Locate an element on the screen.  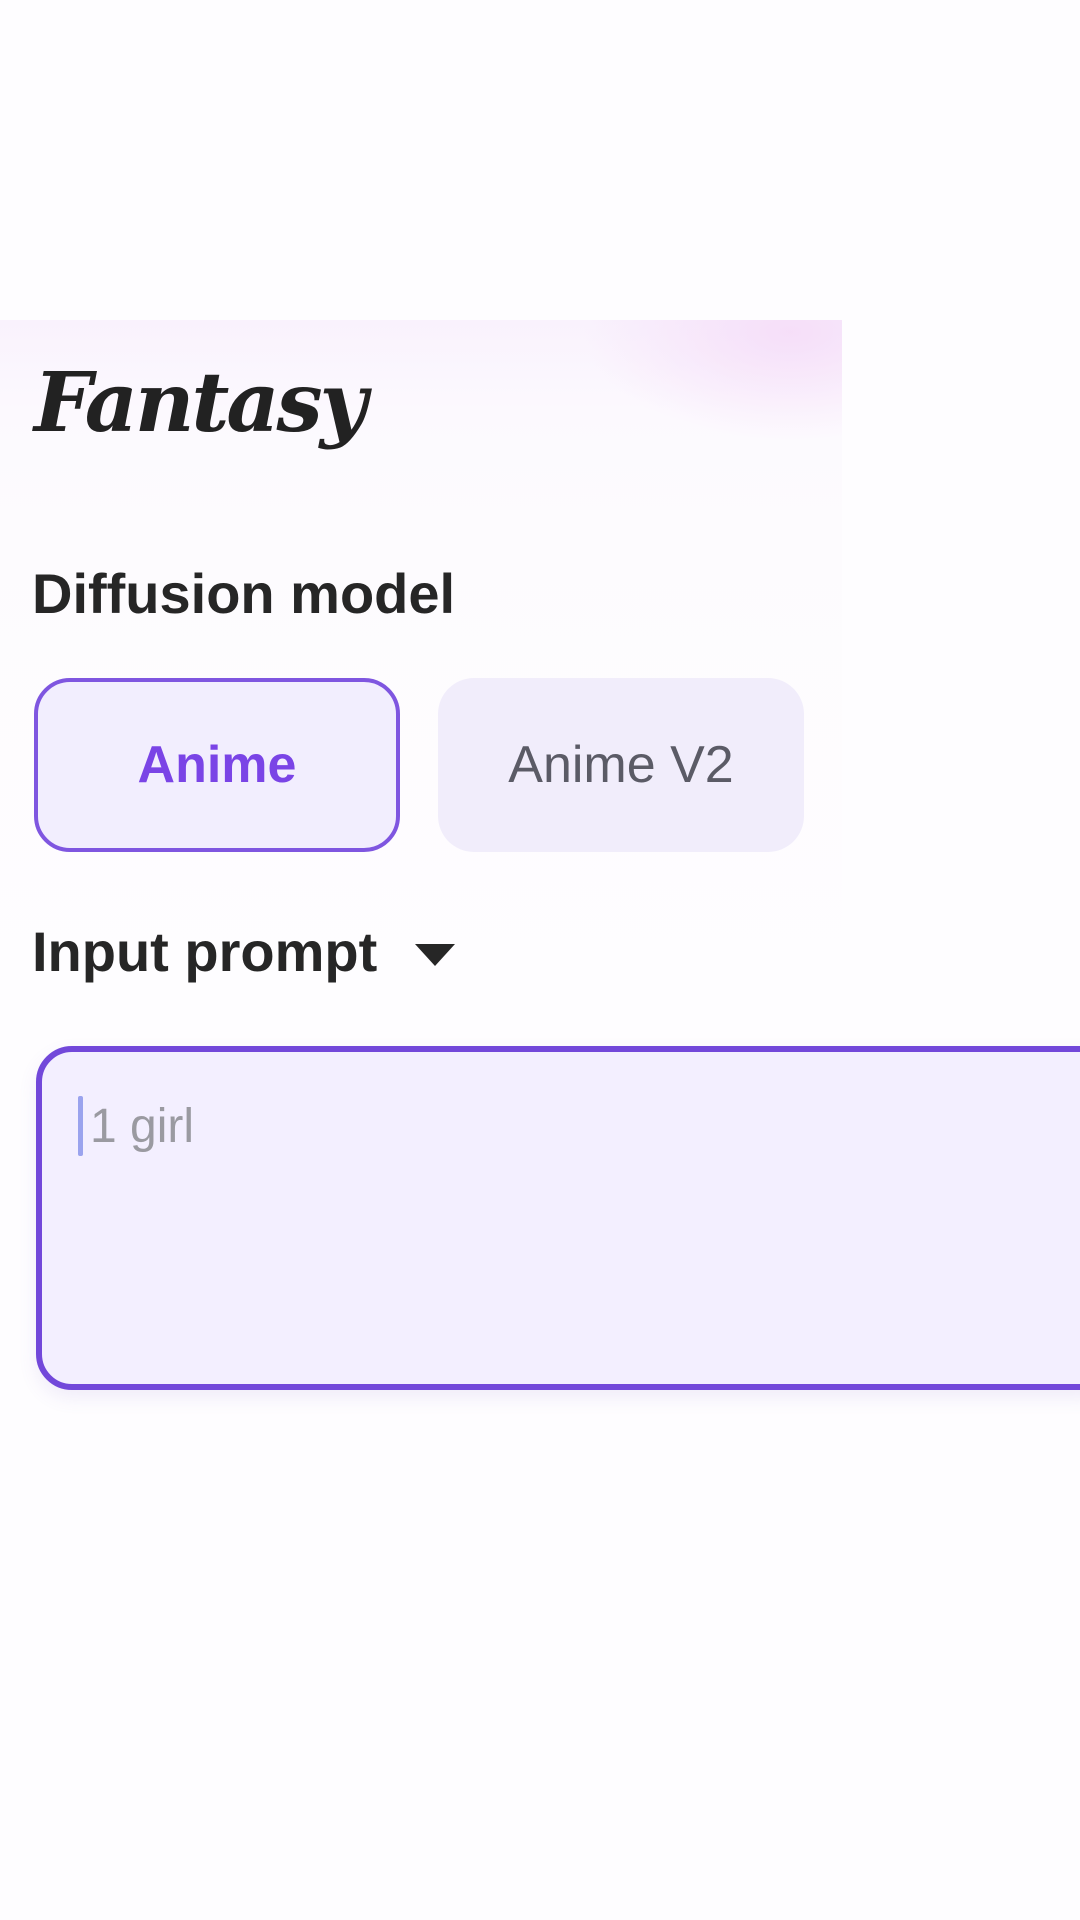
input-prompt-toggle: Input prompt is located at coordinates (244, 951).